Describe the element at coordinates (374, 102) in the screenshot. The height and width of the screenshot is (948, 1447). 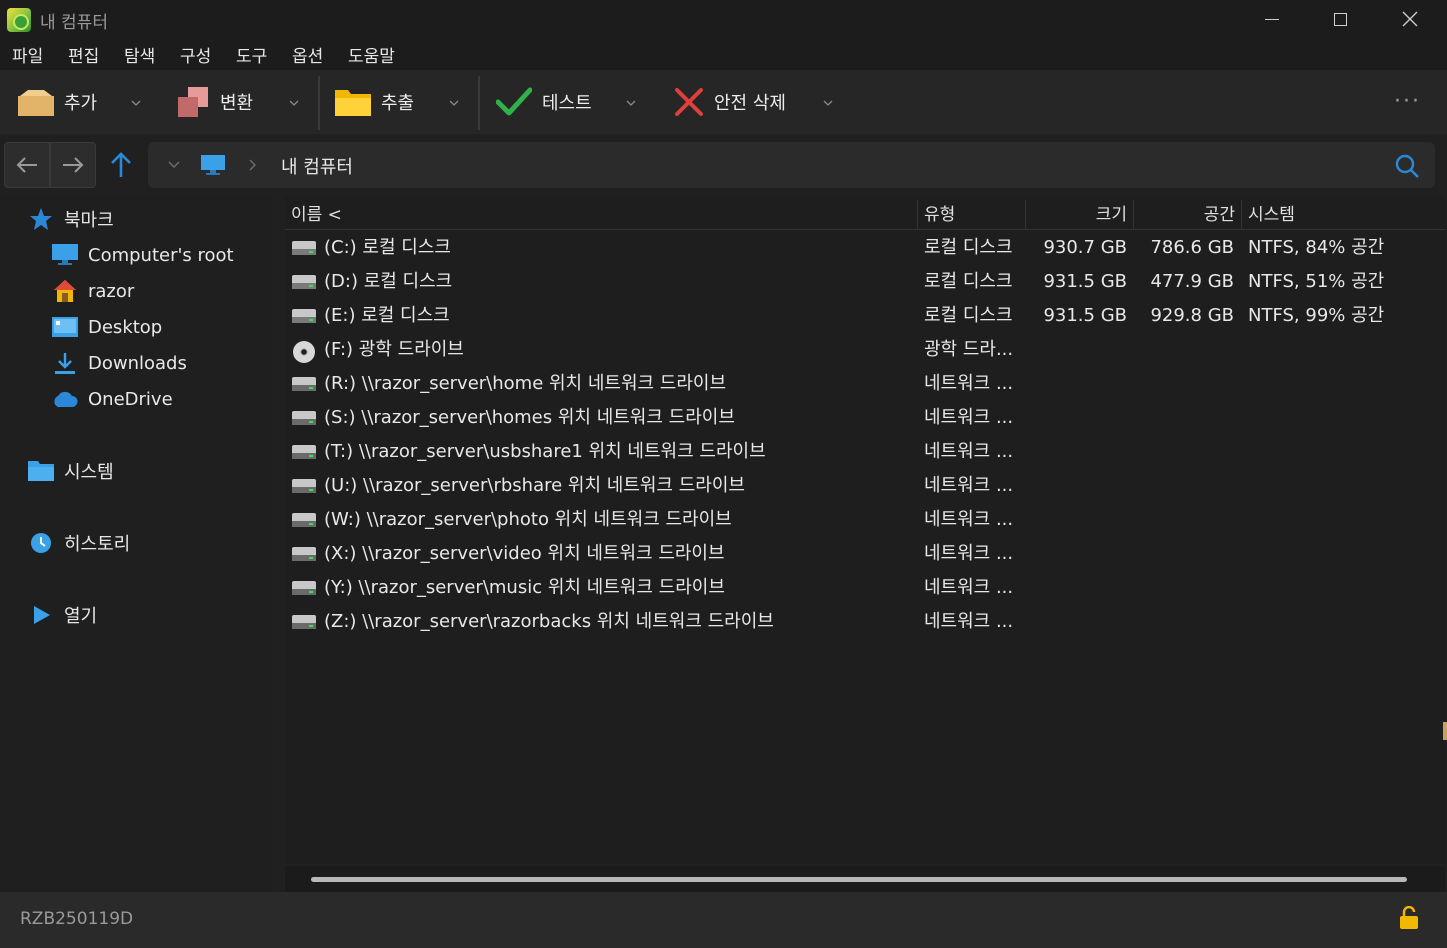
I see `extract-button: 추출` at that location.